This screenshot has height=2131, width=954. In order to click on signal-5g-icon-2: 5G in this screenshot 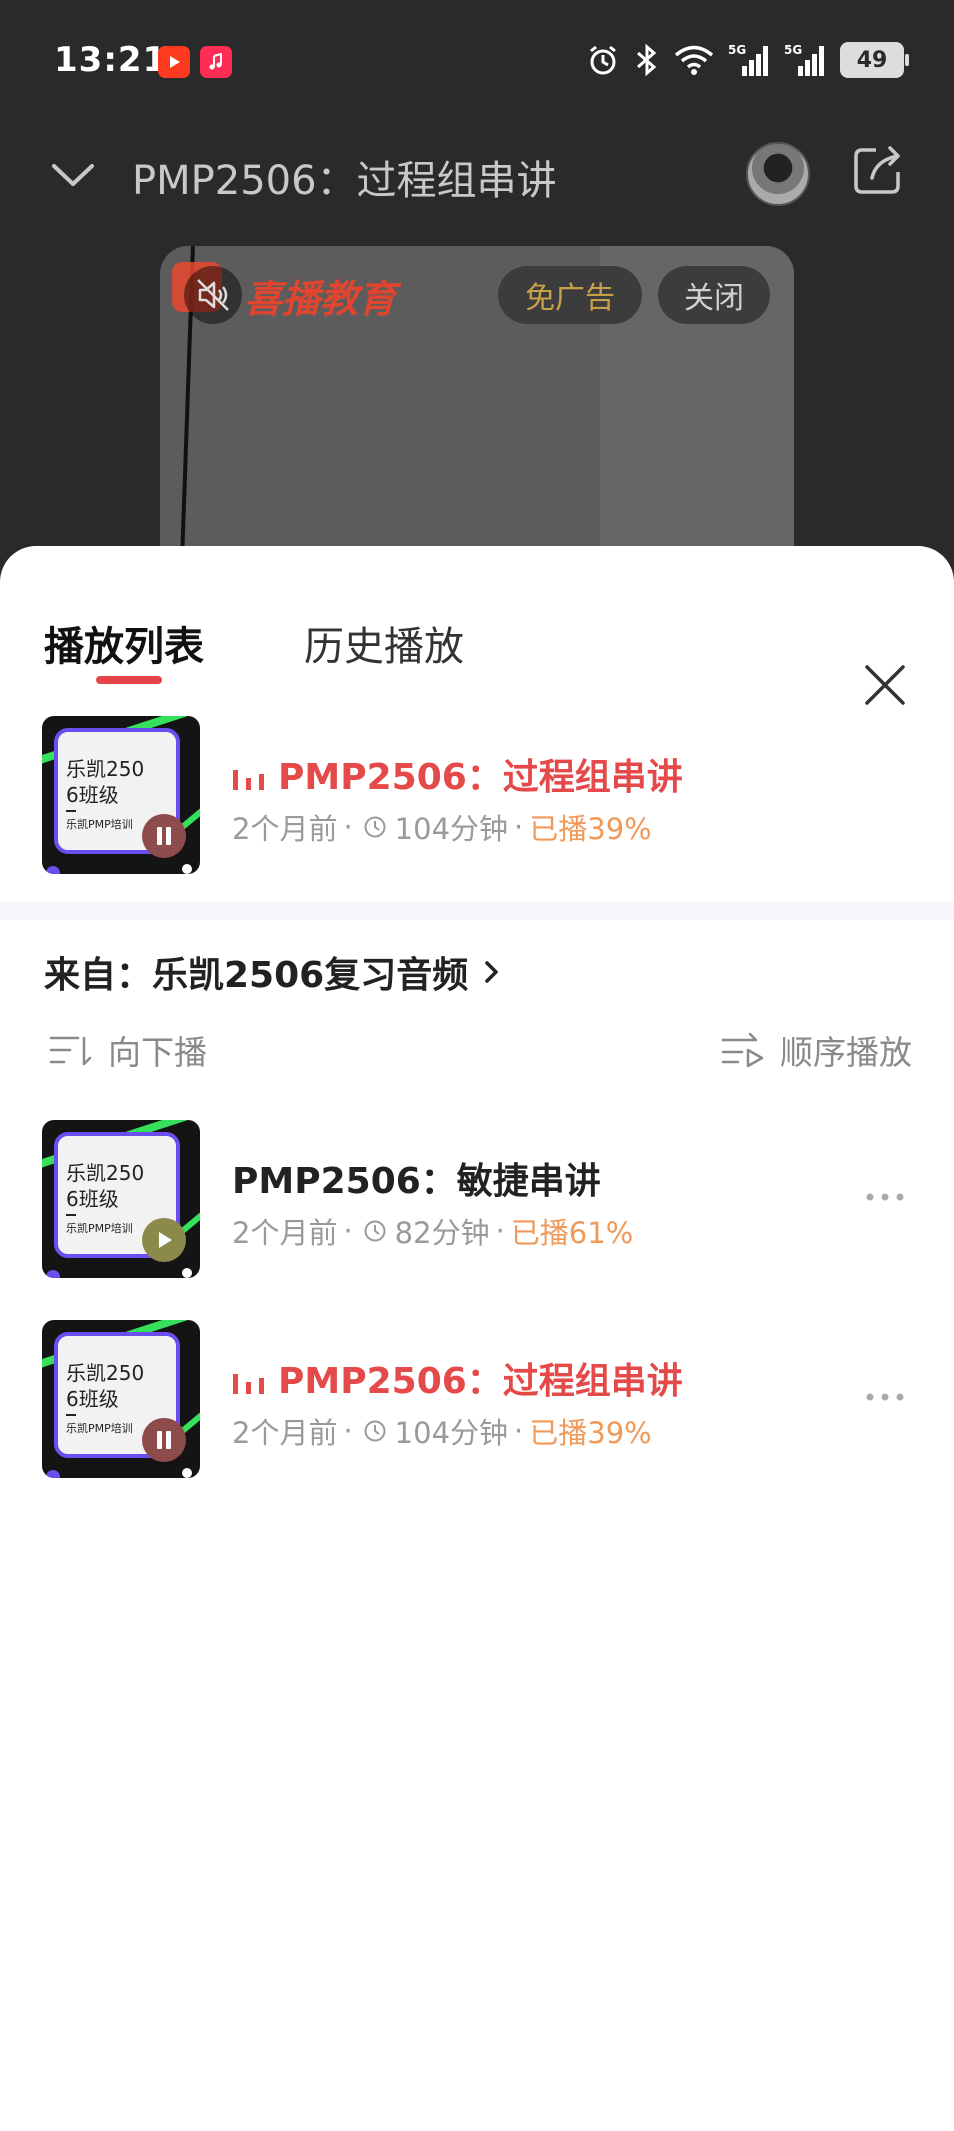, I will do `click(804, 59)`.